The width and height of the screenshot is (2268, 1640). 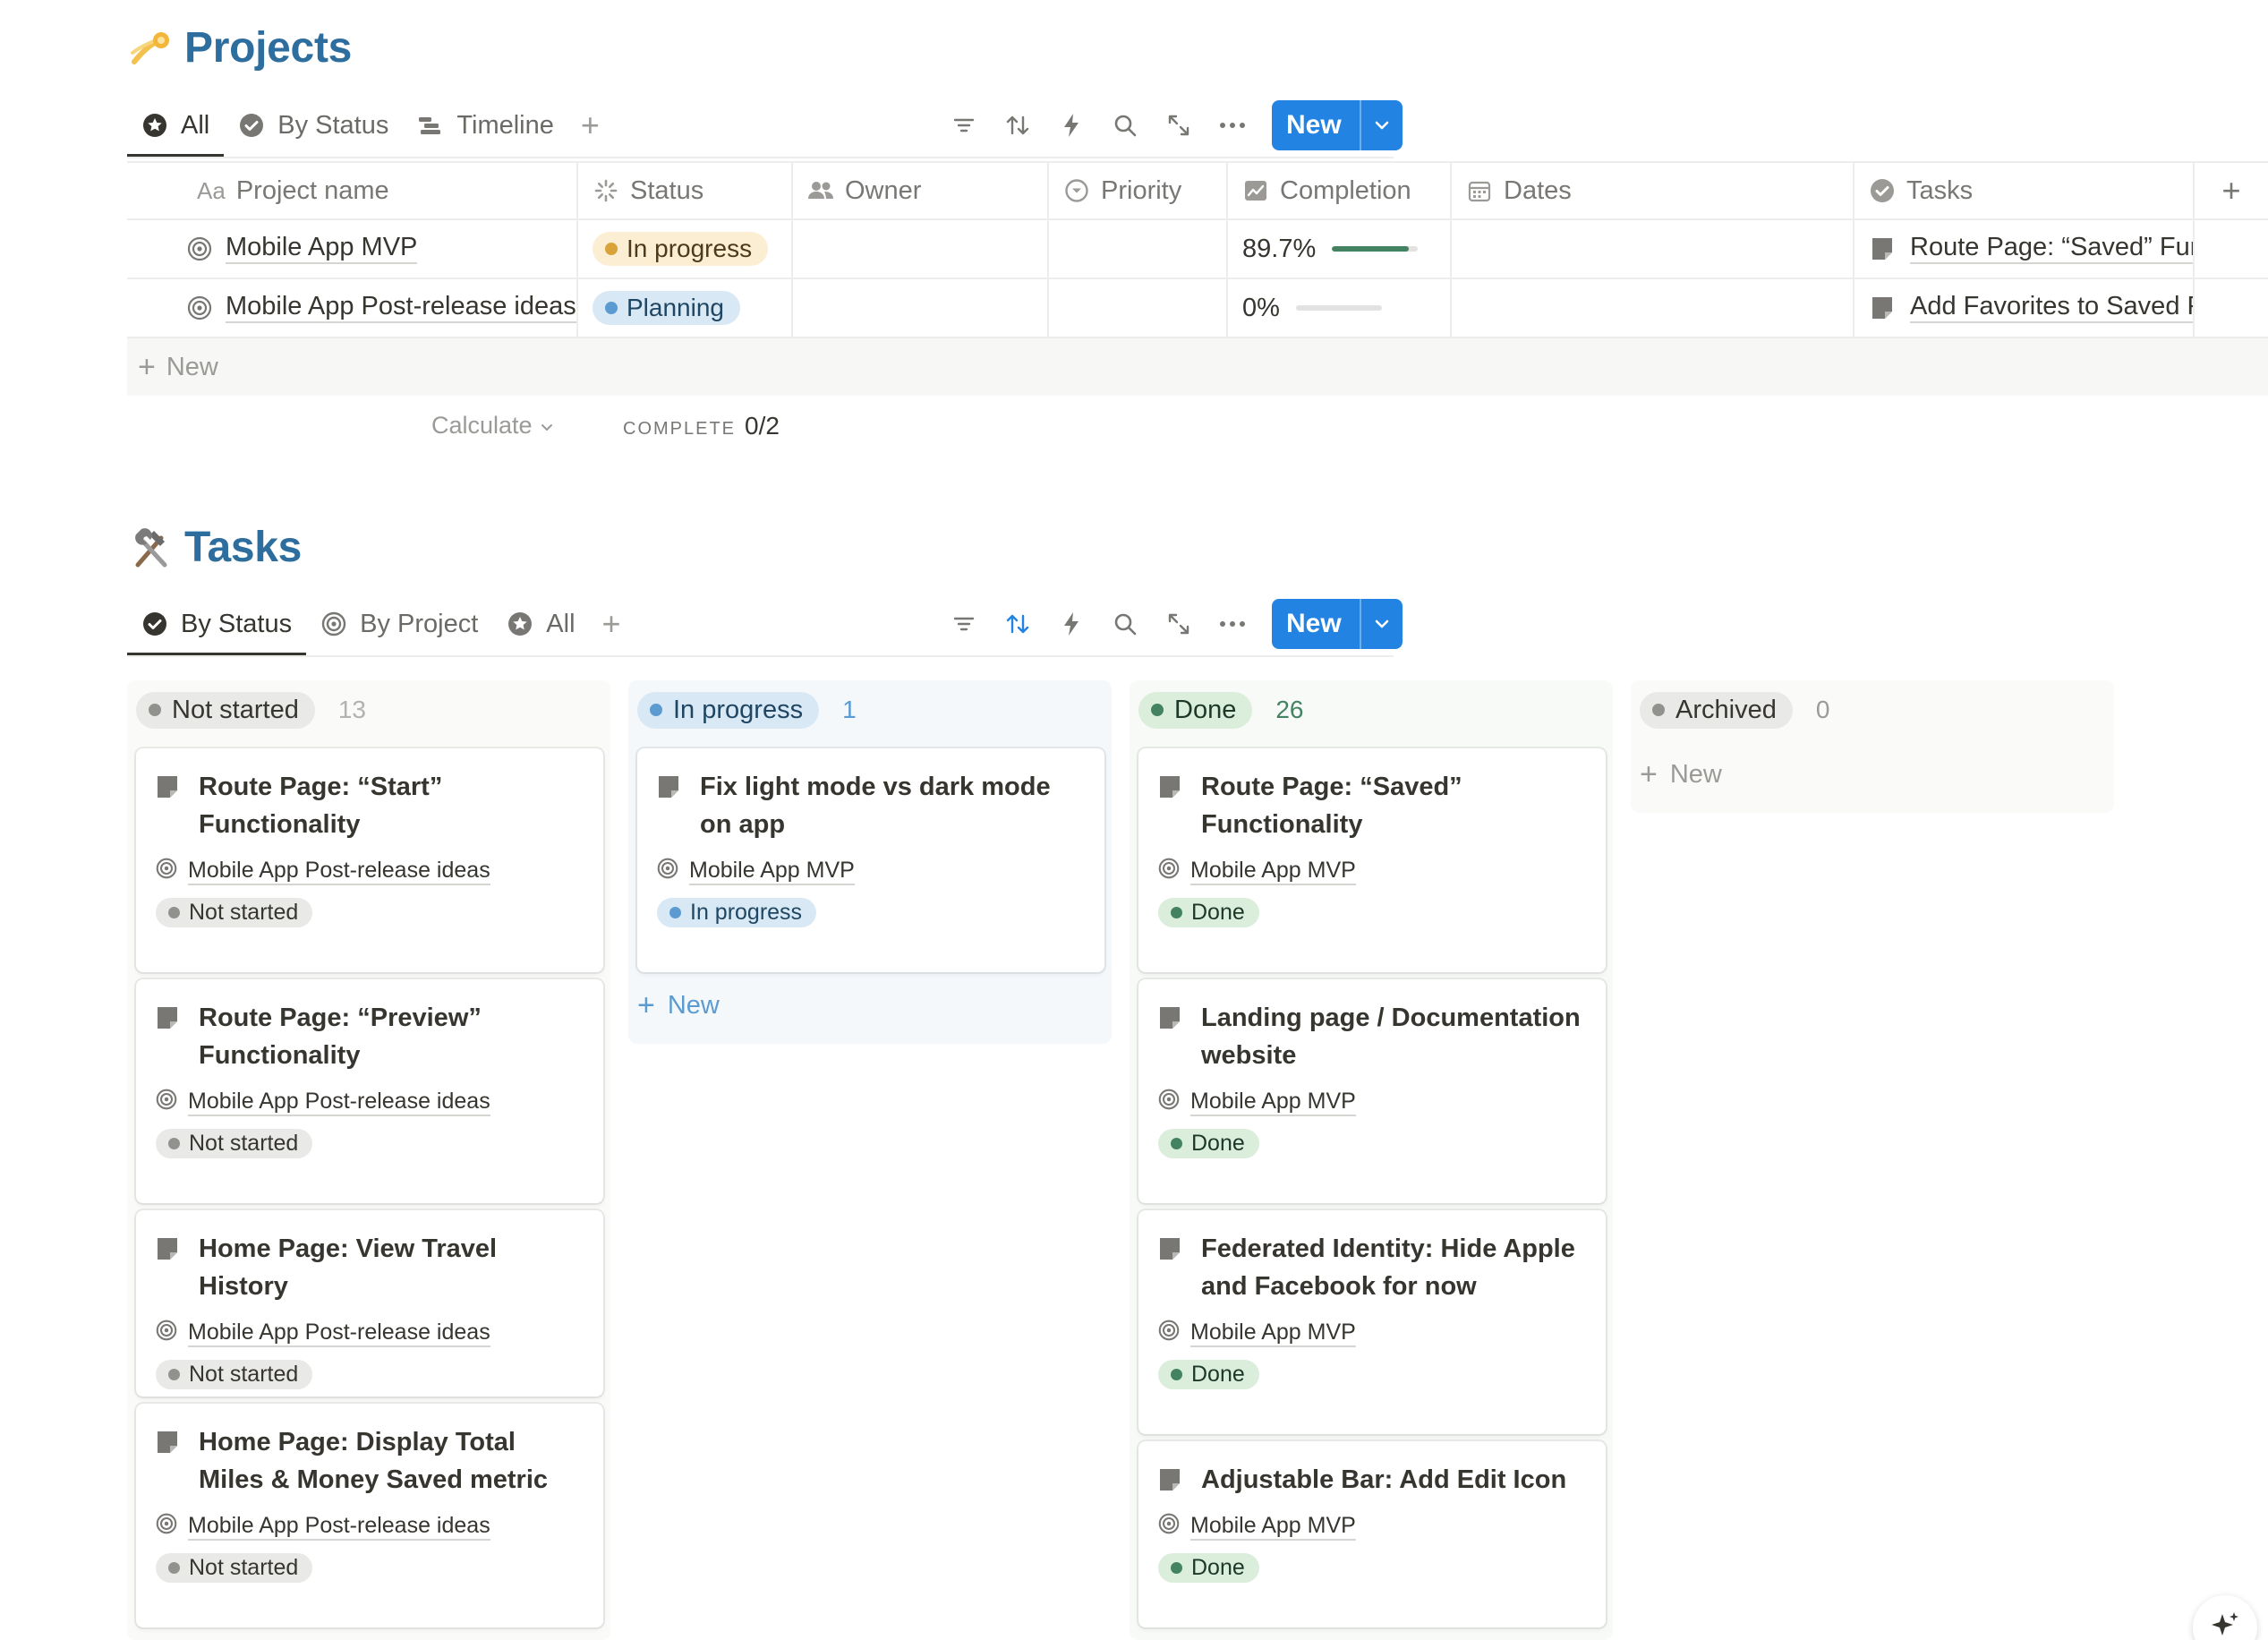 I want to click on new-task-button: New, so click(x=1337, y=624).